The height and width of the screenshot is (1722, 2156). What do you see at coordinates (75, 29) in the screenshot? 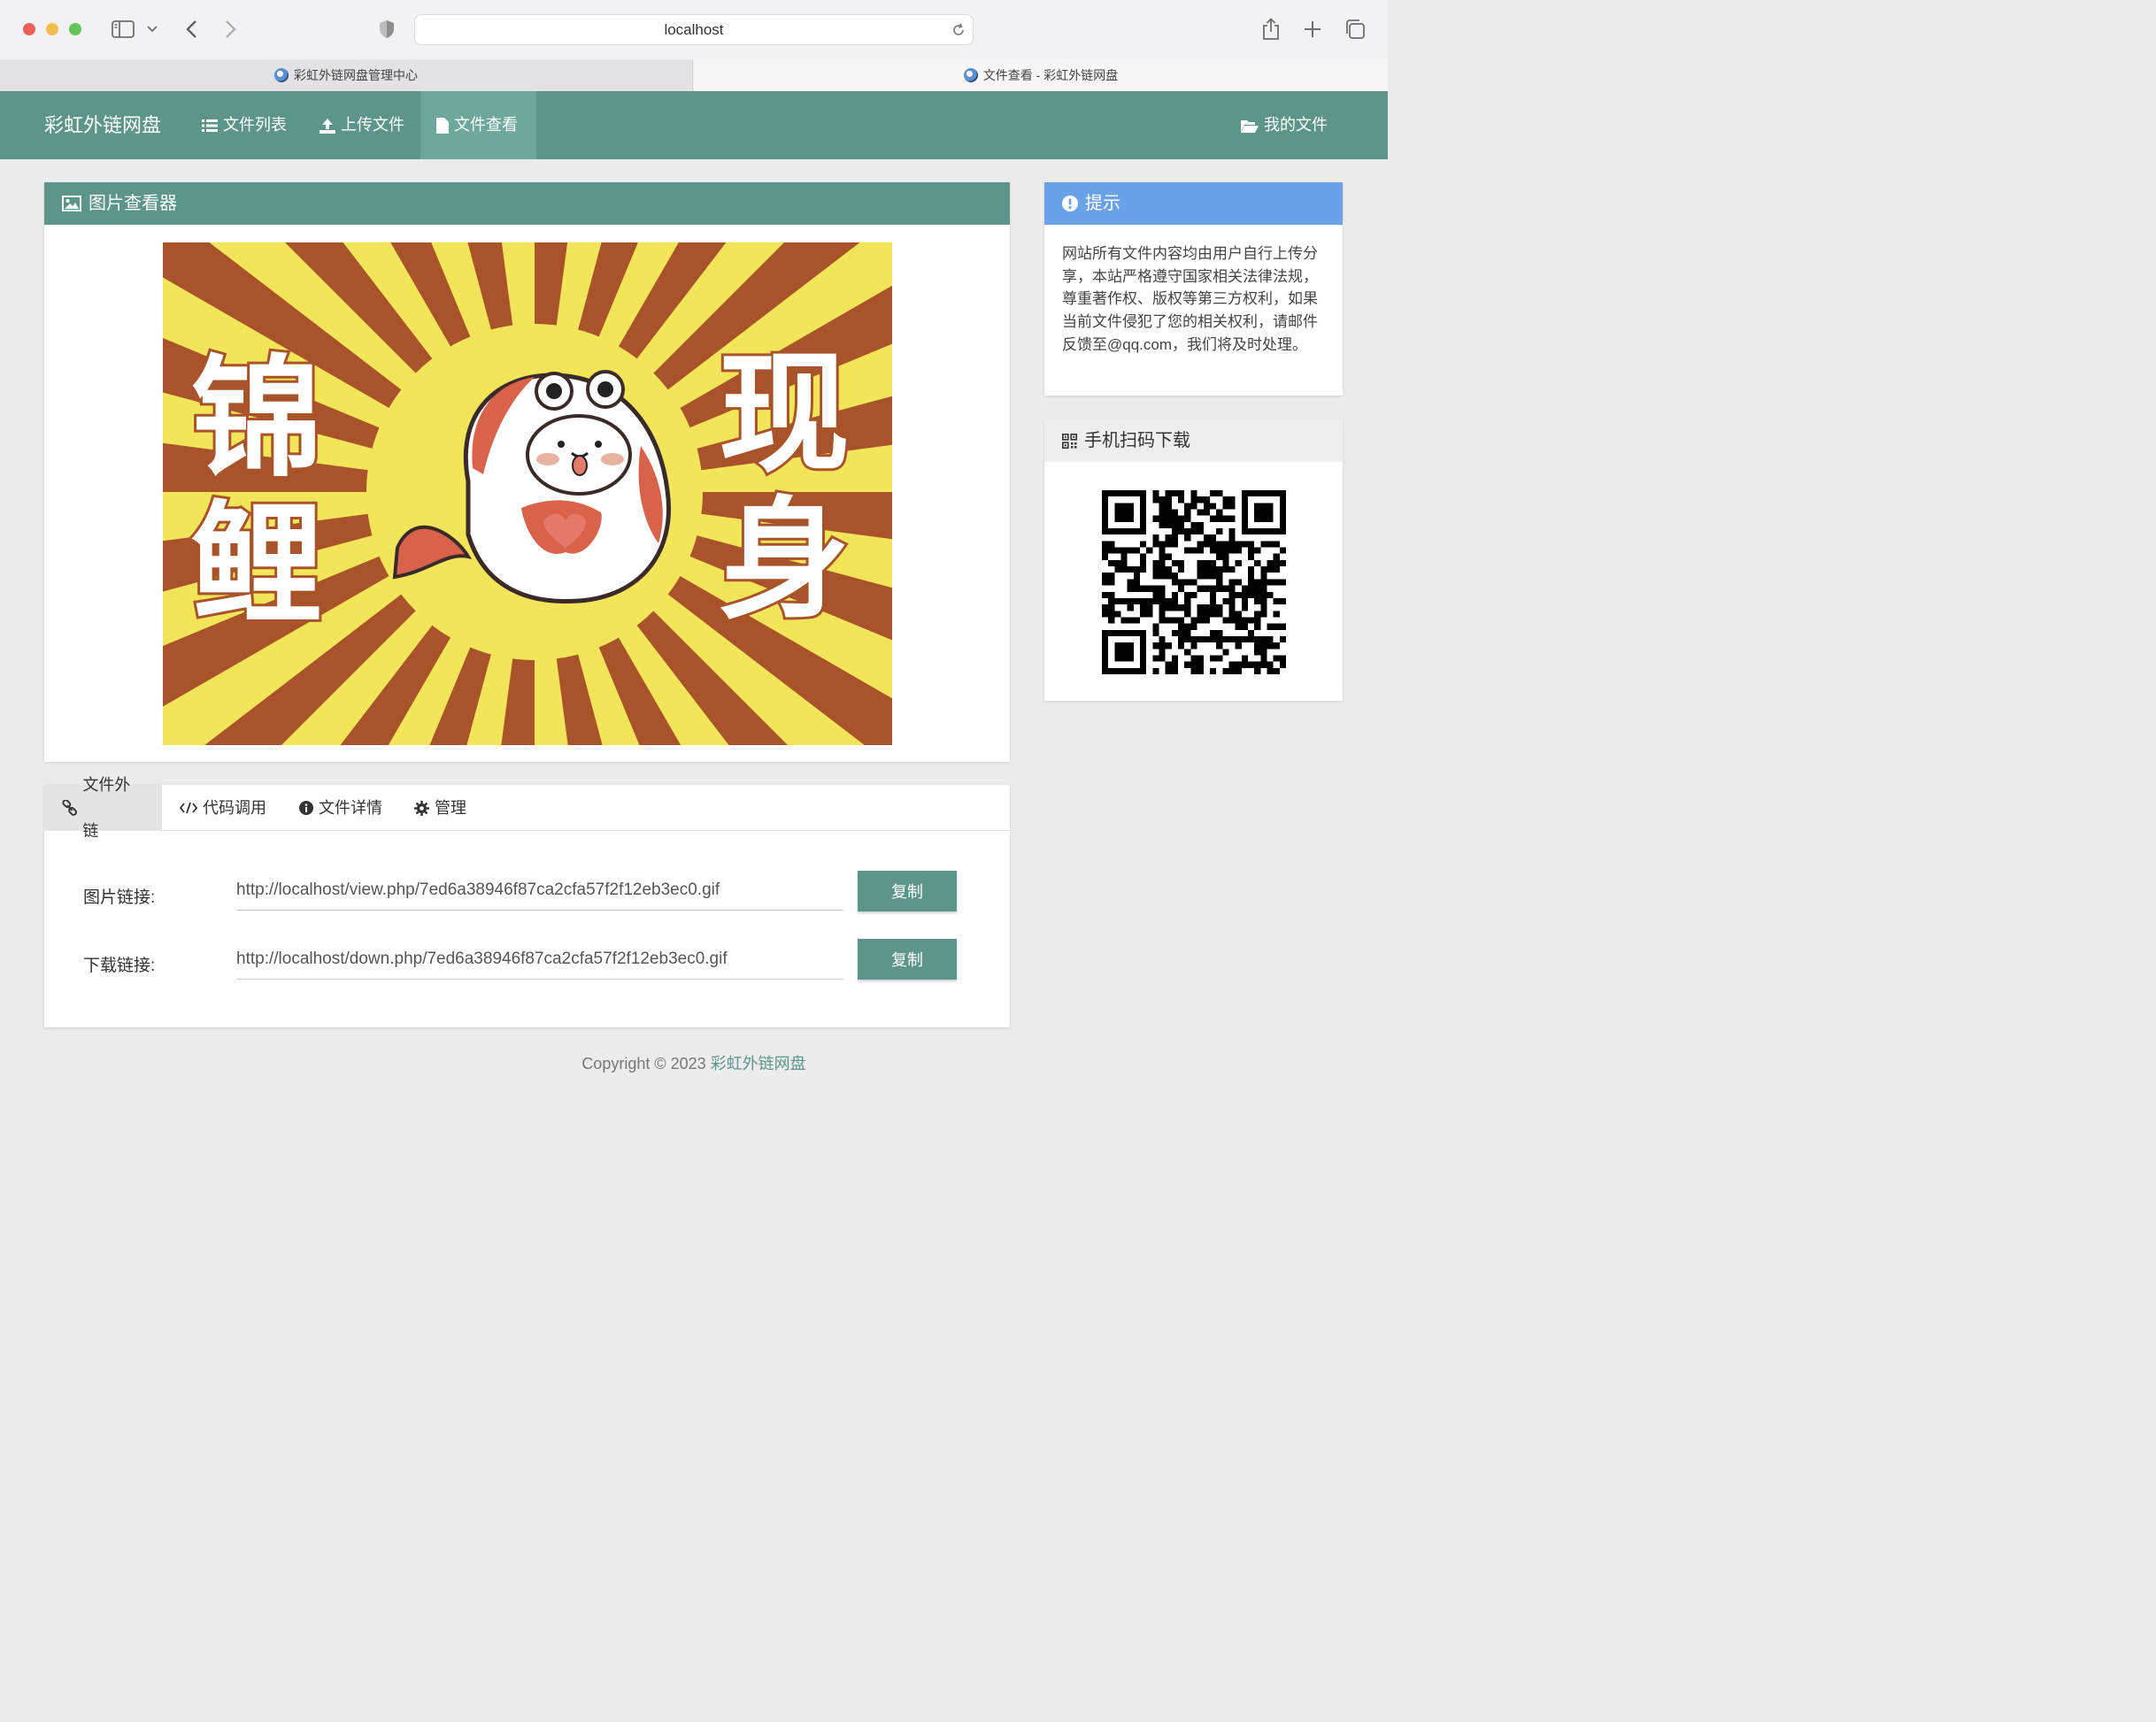
I see `zoom-window-button` at bounding box center [75, 29].